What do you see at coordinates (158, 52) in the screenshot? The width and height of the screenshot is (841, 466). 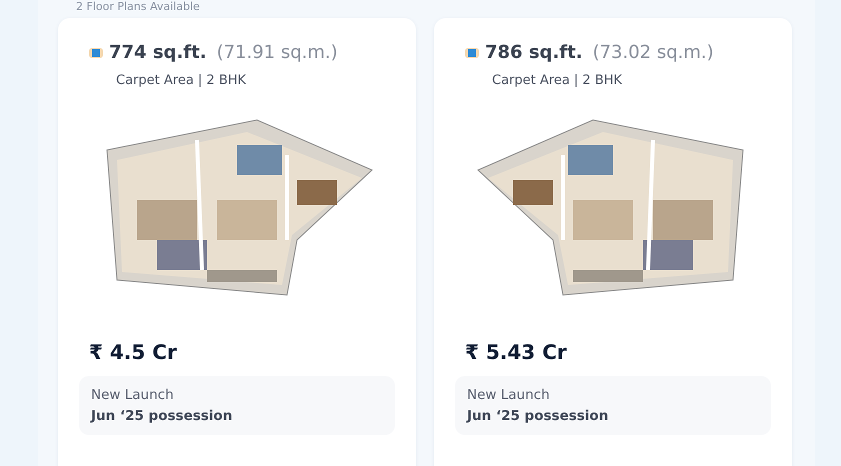 I see `area-text: 774 sq.ft.` at bounding box center [158, 52].